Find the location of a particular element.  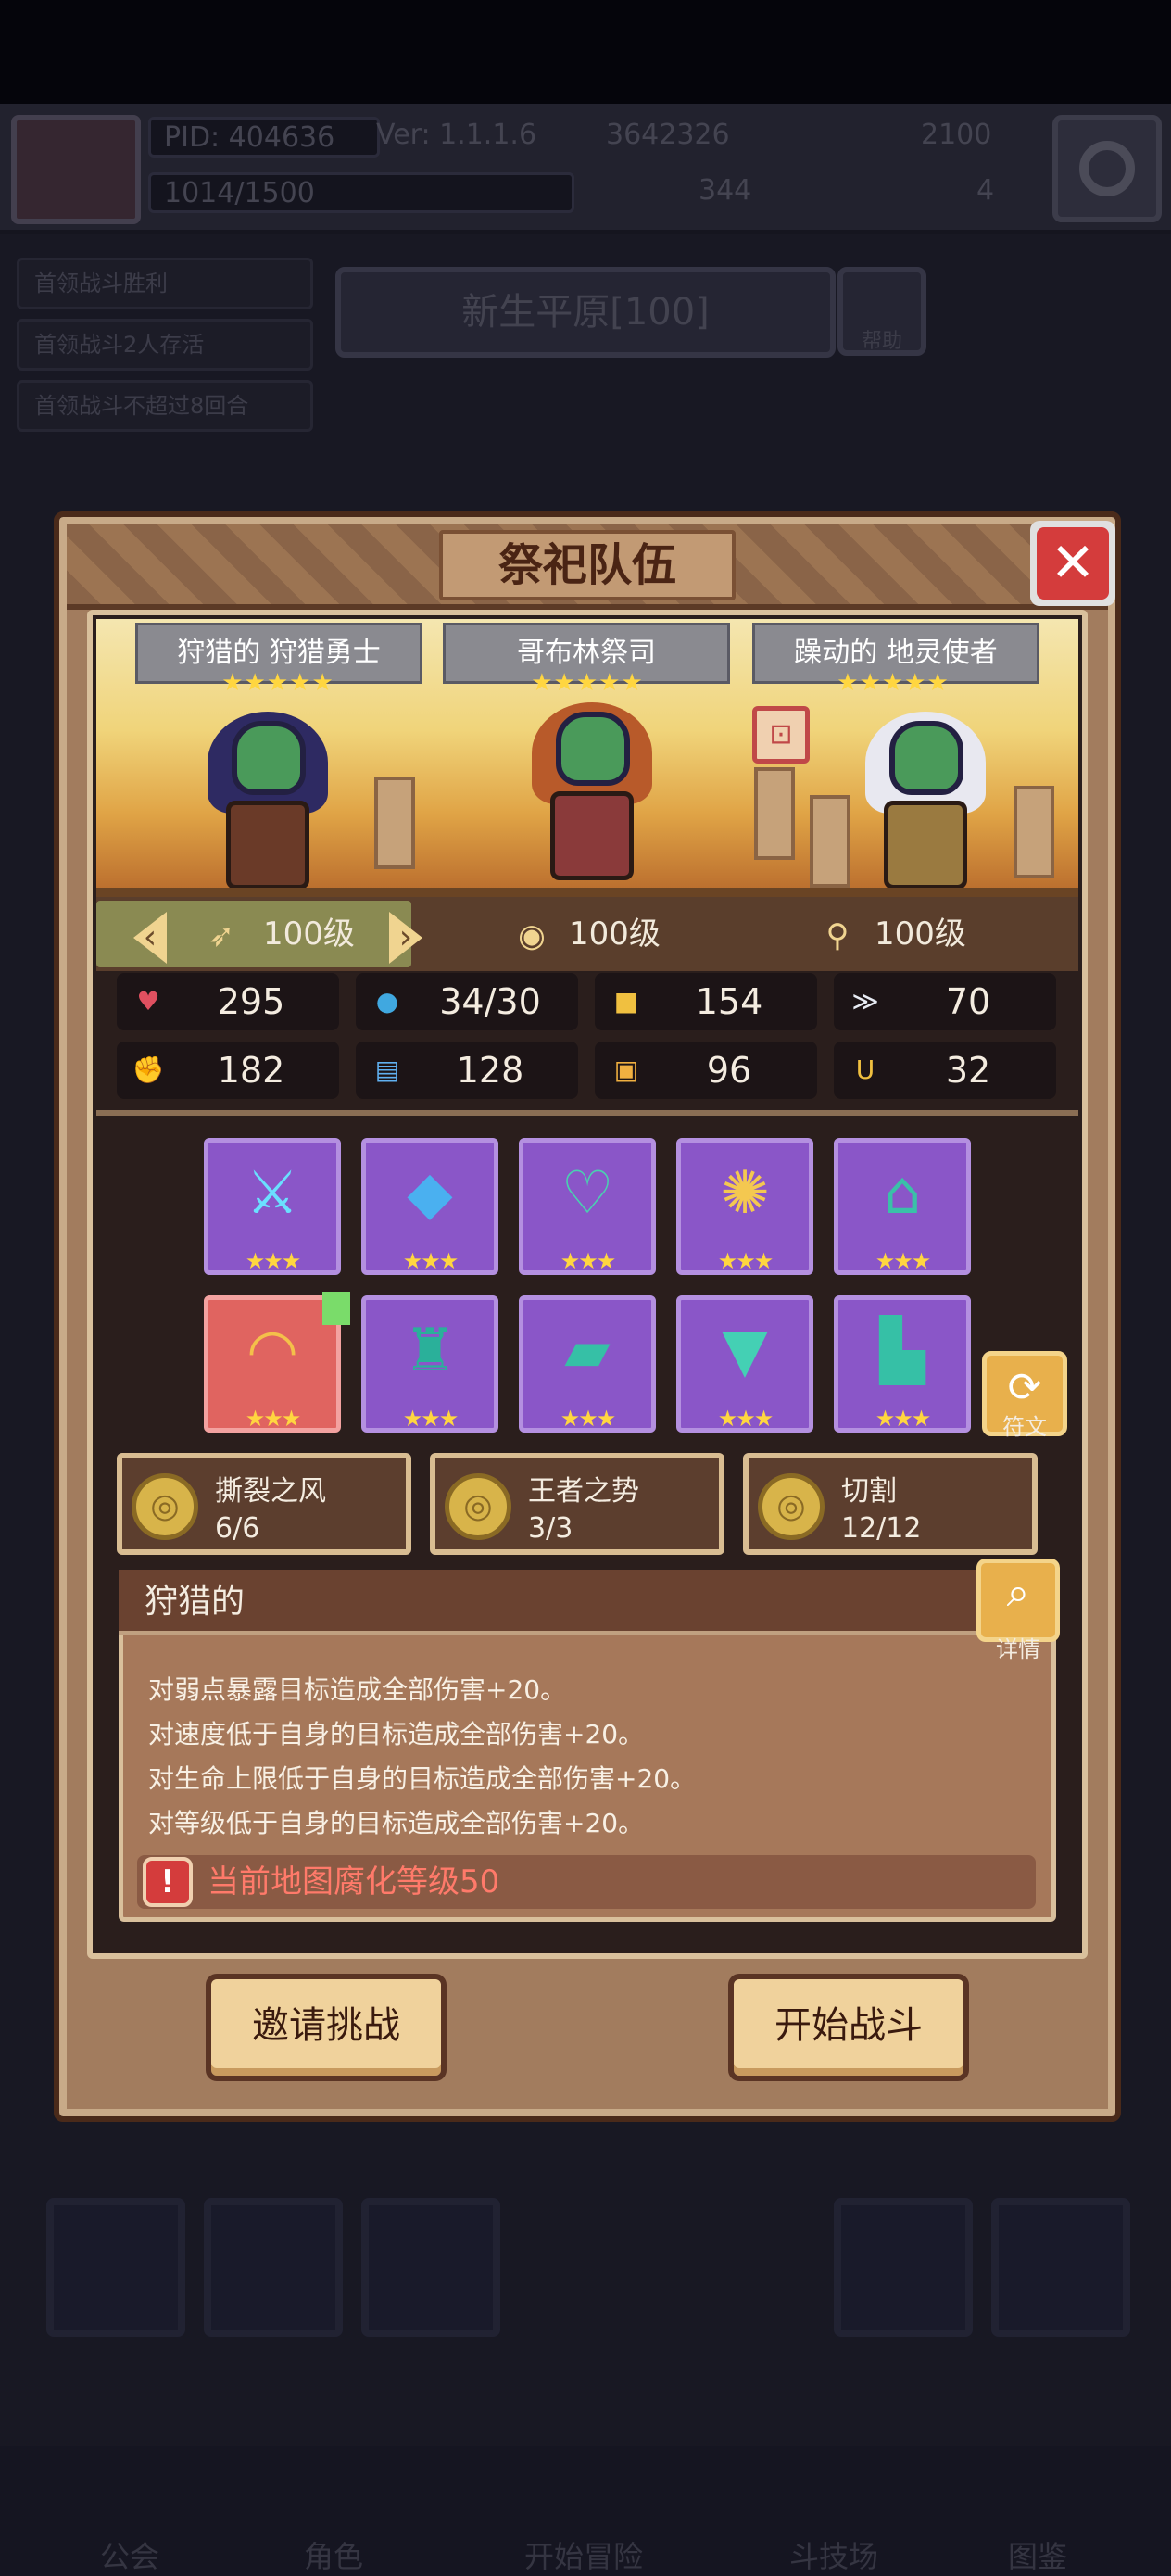

equipment-slot-teal-helmet: ⌂ ★★★ is located at coordinates (903, 1206).